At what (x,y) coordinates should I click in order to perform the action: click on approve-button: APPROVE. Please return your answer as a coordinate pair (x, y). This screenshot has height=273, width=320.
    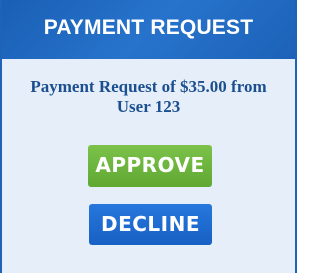
    Looking at the image, I should click on (150, 166).